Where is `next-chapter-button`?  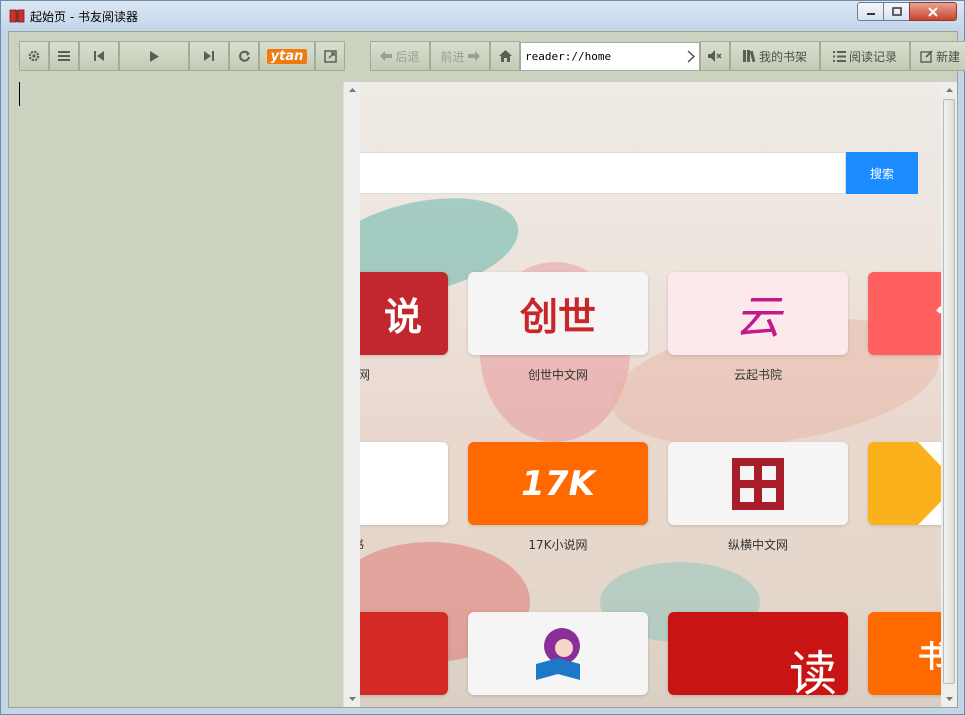 next-chapter-button is located at coordinates (209, 56).